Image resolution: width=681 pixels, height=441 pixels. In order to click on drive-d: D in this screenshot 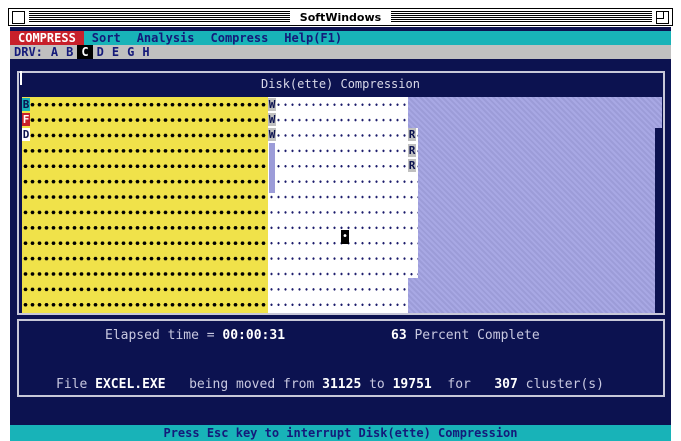, I will do `click(100, 52)`.